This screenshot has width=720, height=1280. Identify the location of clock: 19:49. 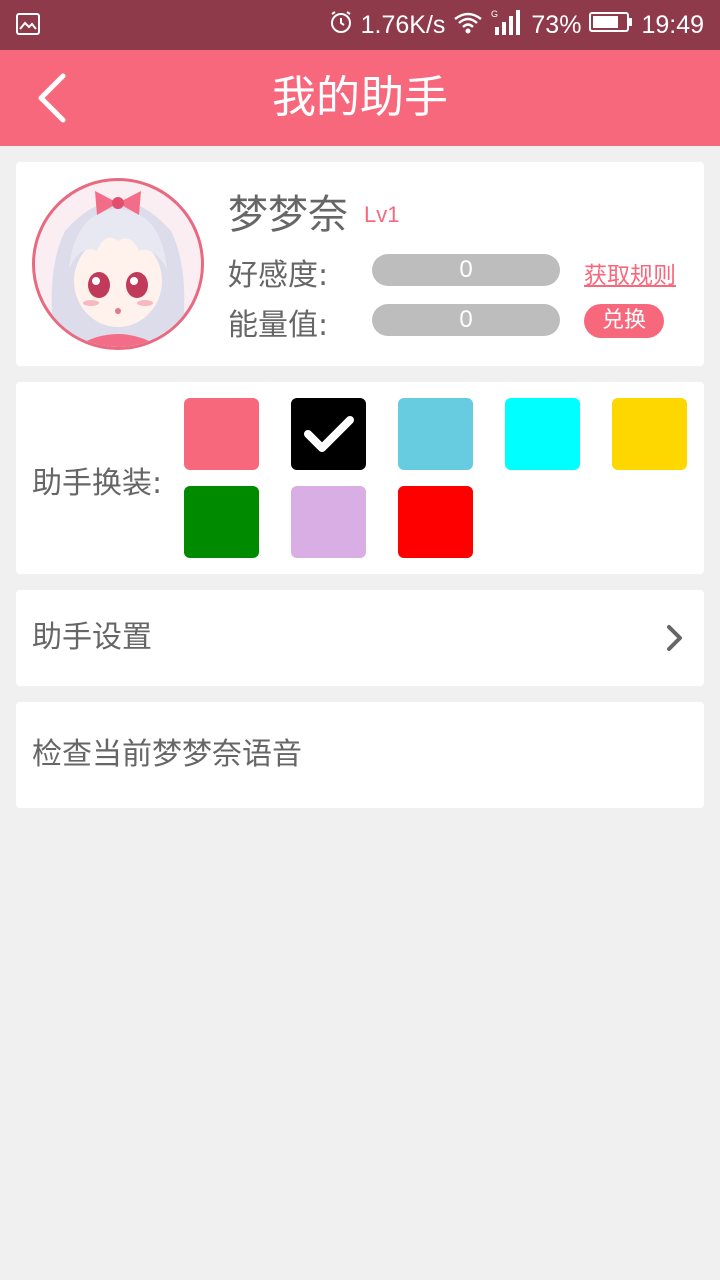
(672, 24).